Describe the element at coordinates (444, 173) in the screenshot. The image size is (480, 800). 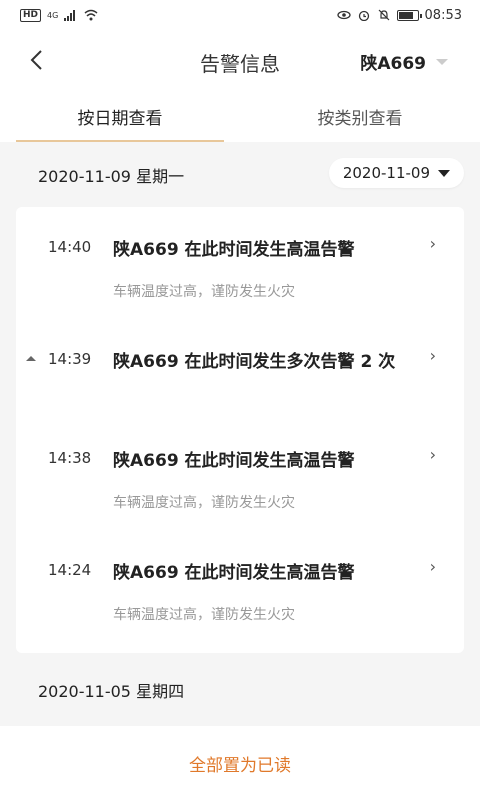
I see `caret-down-icon` at that location.